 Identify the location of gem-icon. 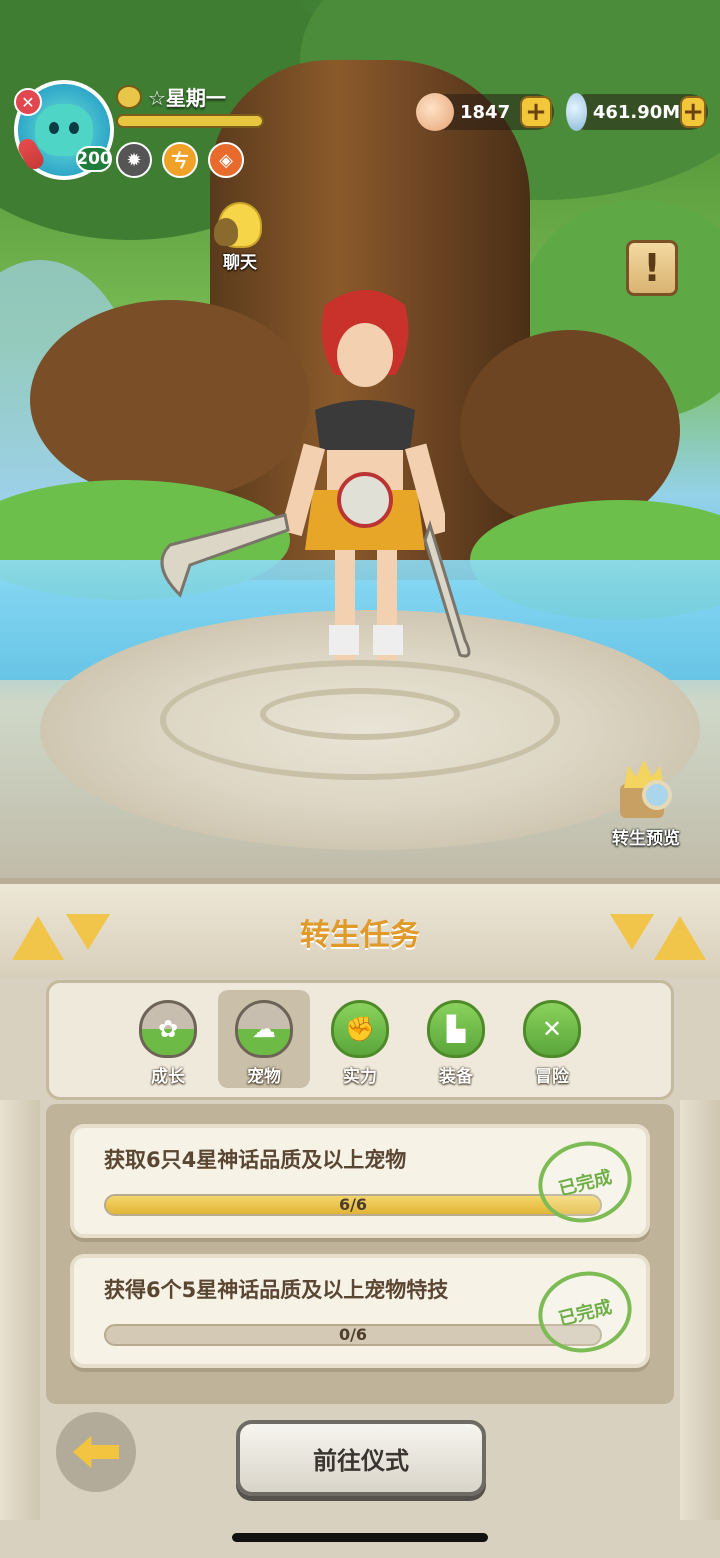
(576, 112).